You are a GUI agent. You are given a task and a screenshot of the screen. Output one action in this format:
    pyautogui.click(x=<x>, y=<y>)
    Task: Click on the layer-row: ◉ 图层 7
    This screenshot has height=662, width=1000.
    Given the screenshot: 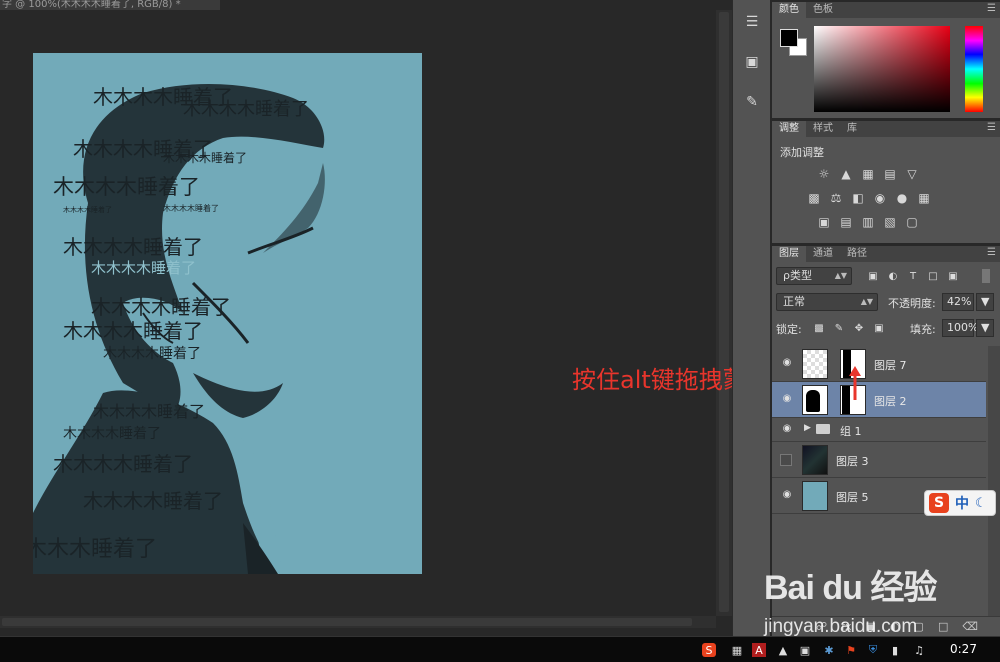 What is the action you would take?
    pyautogui.click(x=879, y=364)
    